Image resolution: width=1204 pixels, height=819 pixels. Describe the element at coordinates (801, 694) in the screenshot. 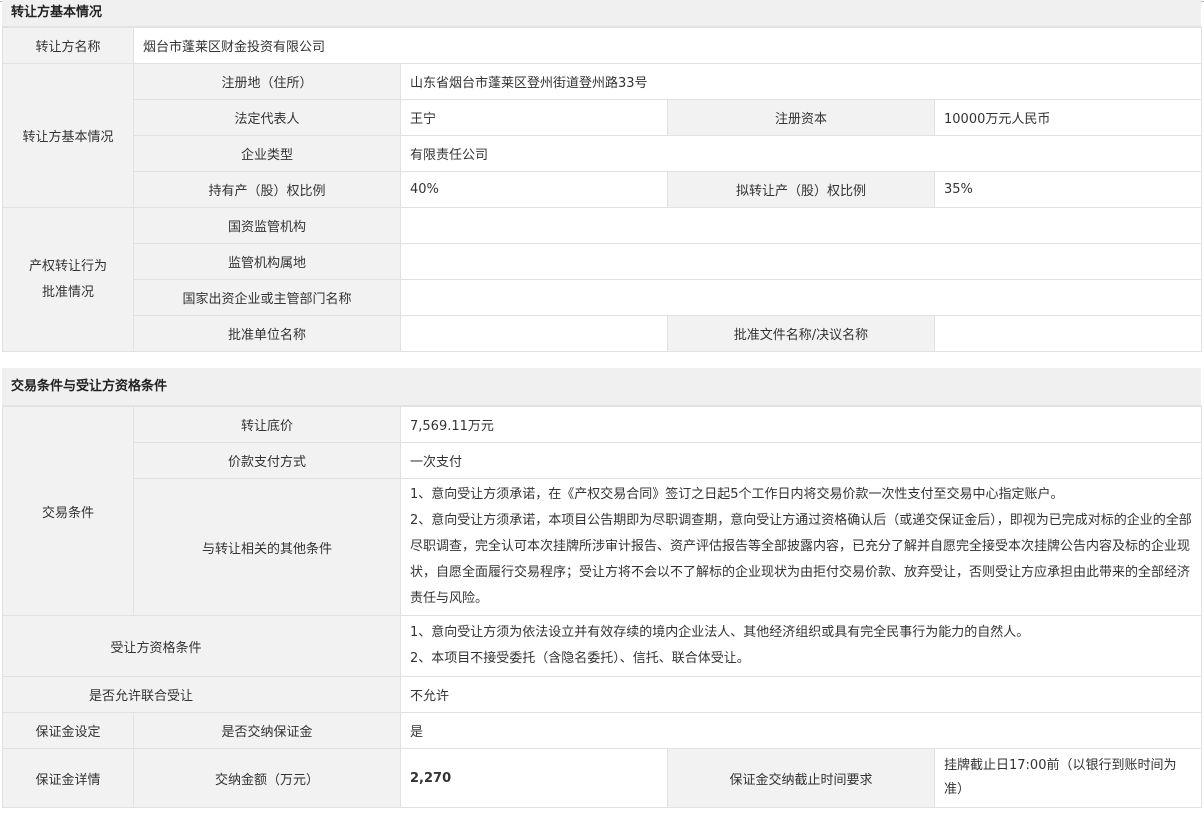

I see `joint-value: 不允许` at that location.